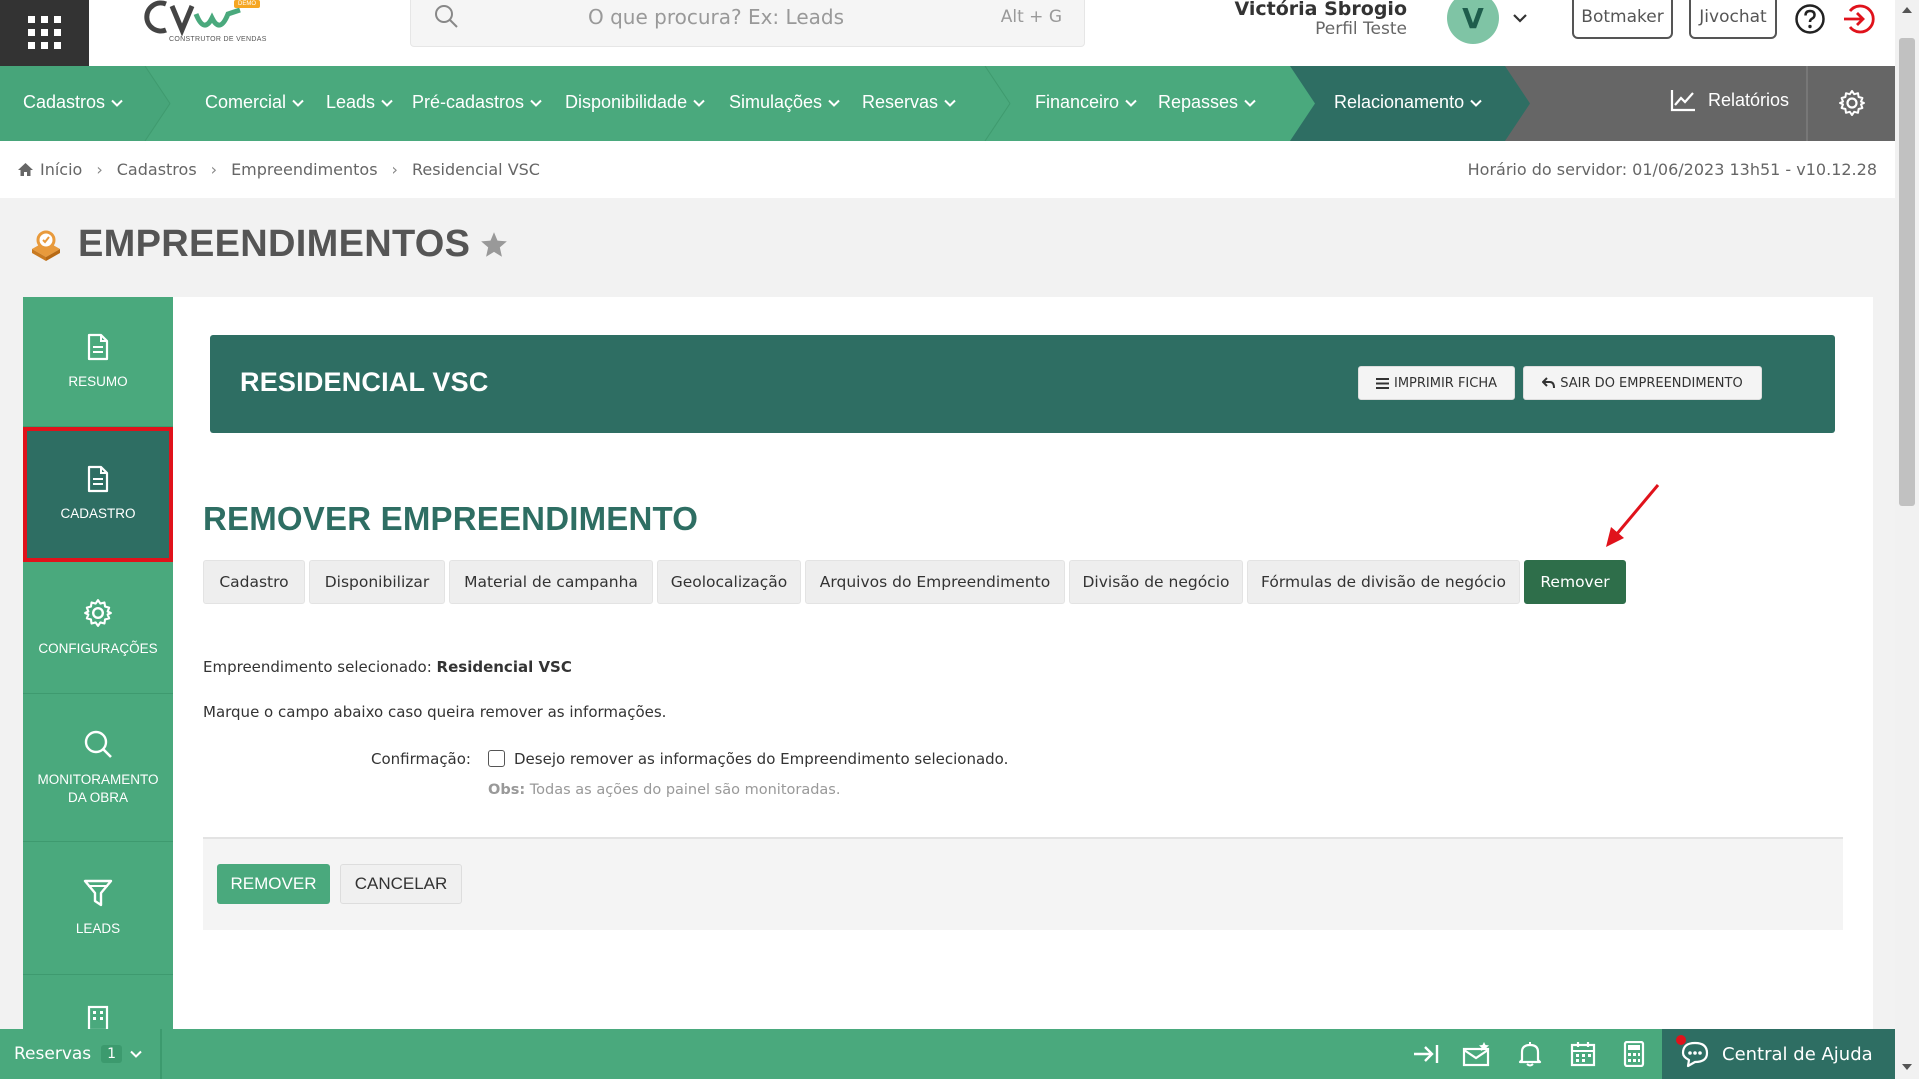 The width and height of the screenshot is (1919, 1079). What do you see at coordinates (1436, 383) in the screenshot?
I see `print-button: IMPRIMIR FICHA` at bounding box center [1436, 383].